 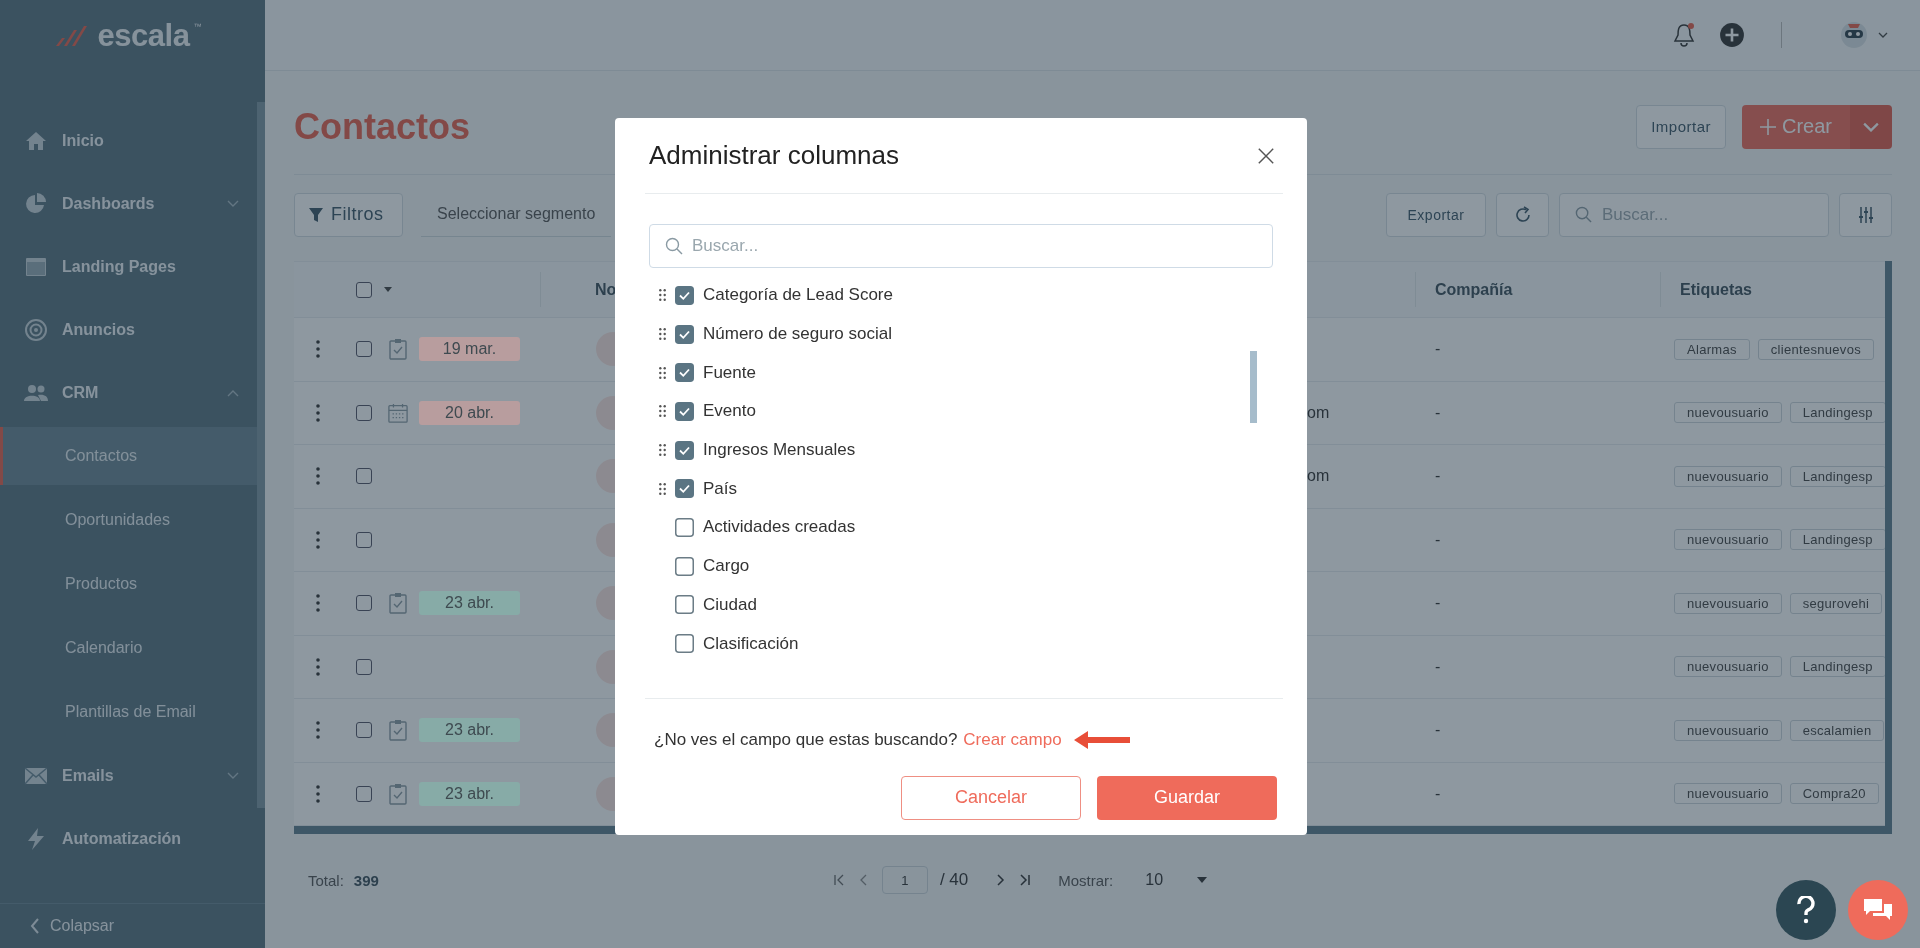 What do you see at coordinates (1436, 214) in the screenshot?
I see `export-button: Exportar` at bounding box center [1436, 214].